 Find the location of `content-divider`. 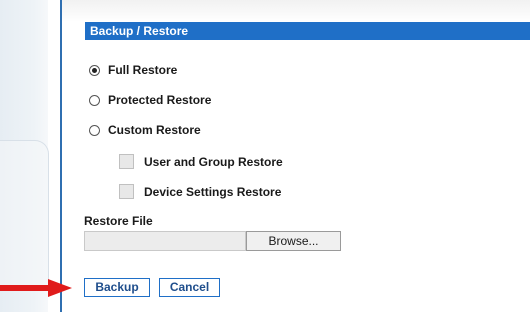

content-divider is located at coordinates (61, 156).